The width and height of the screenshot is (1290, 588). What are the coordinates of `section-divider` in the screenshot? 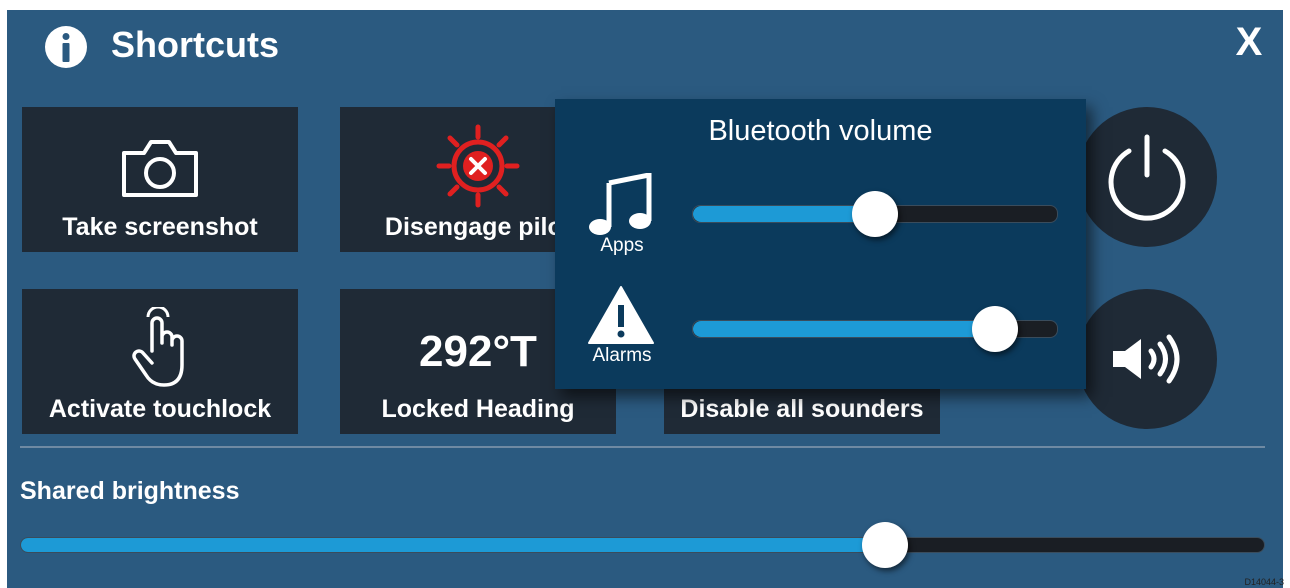 It's located at (642, 447).